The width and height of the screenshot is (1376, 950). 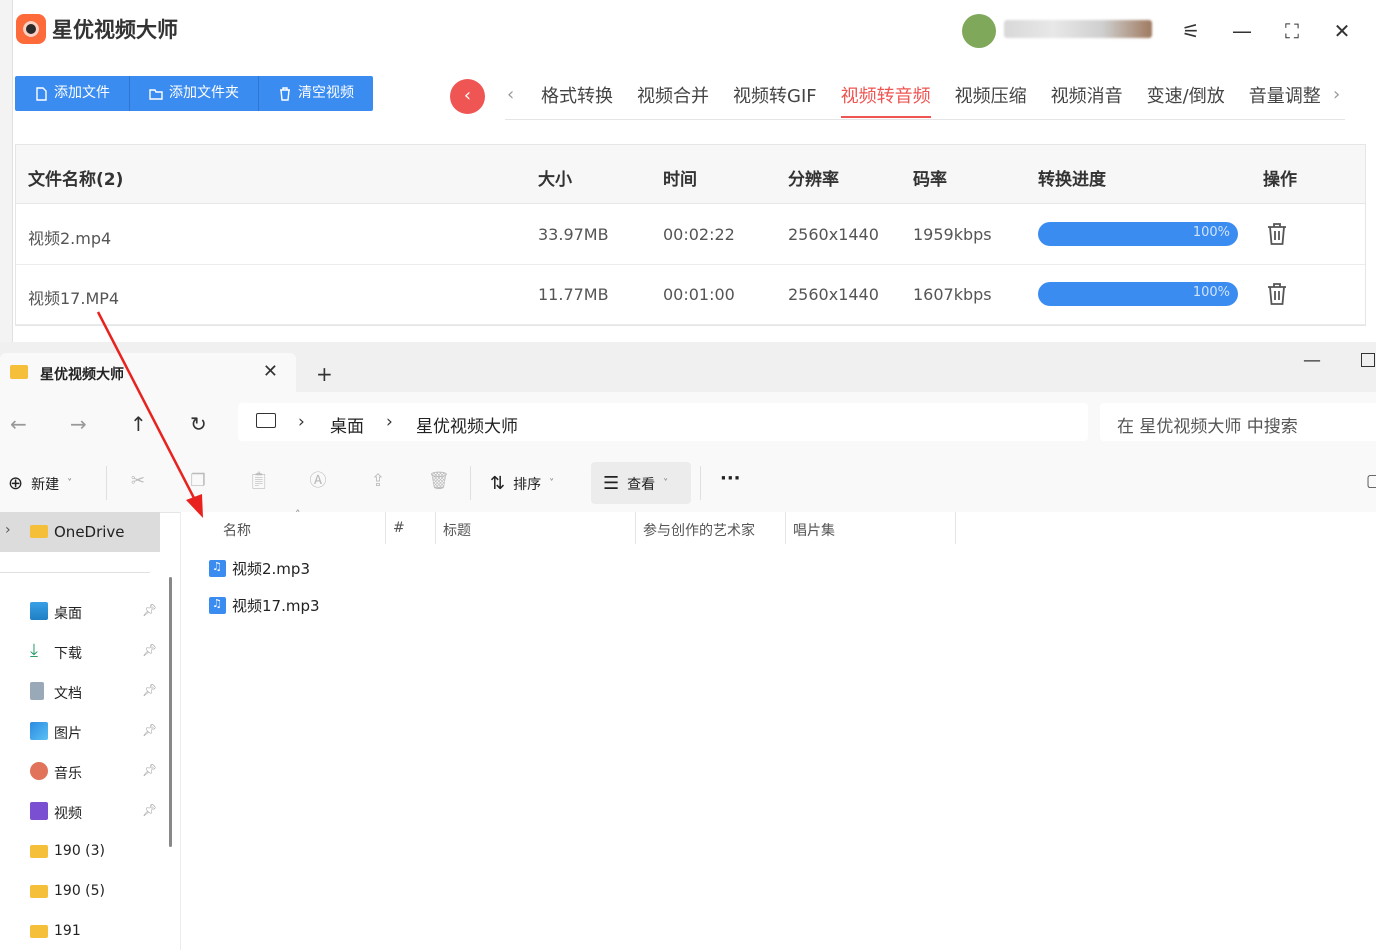 I want to click on tab-video-to-gif: 视频转GIF, so click(x=775, y=100).